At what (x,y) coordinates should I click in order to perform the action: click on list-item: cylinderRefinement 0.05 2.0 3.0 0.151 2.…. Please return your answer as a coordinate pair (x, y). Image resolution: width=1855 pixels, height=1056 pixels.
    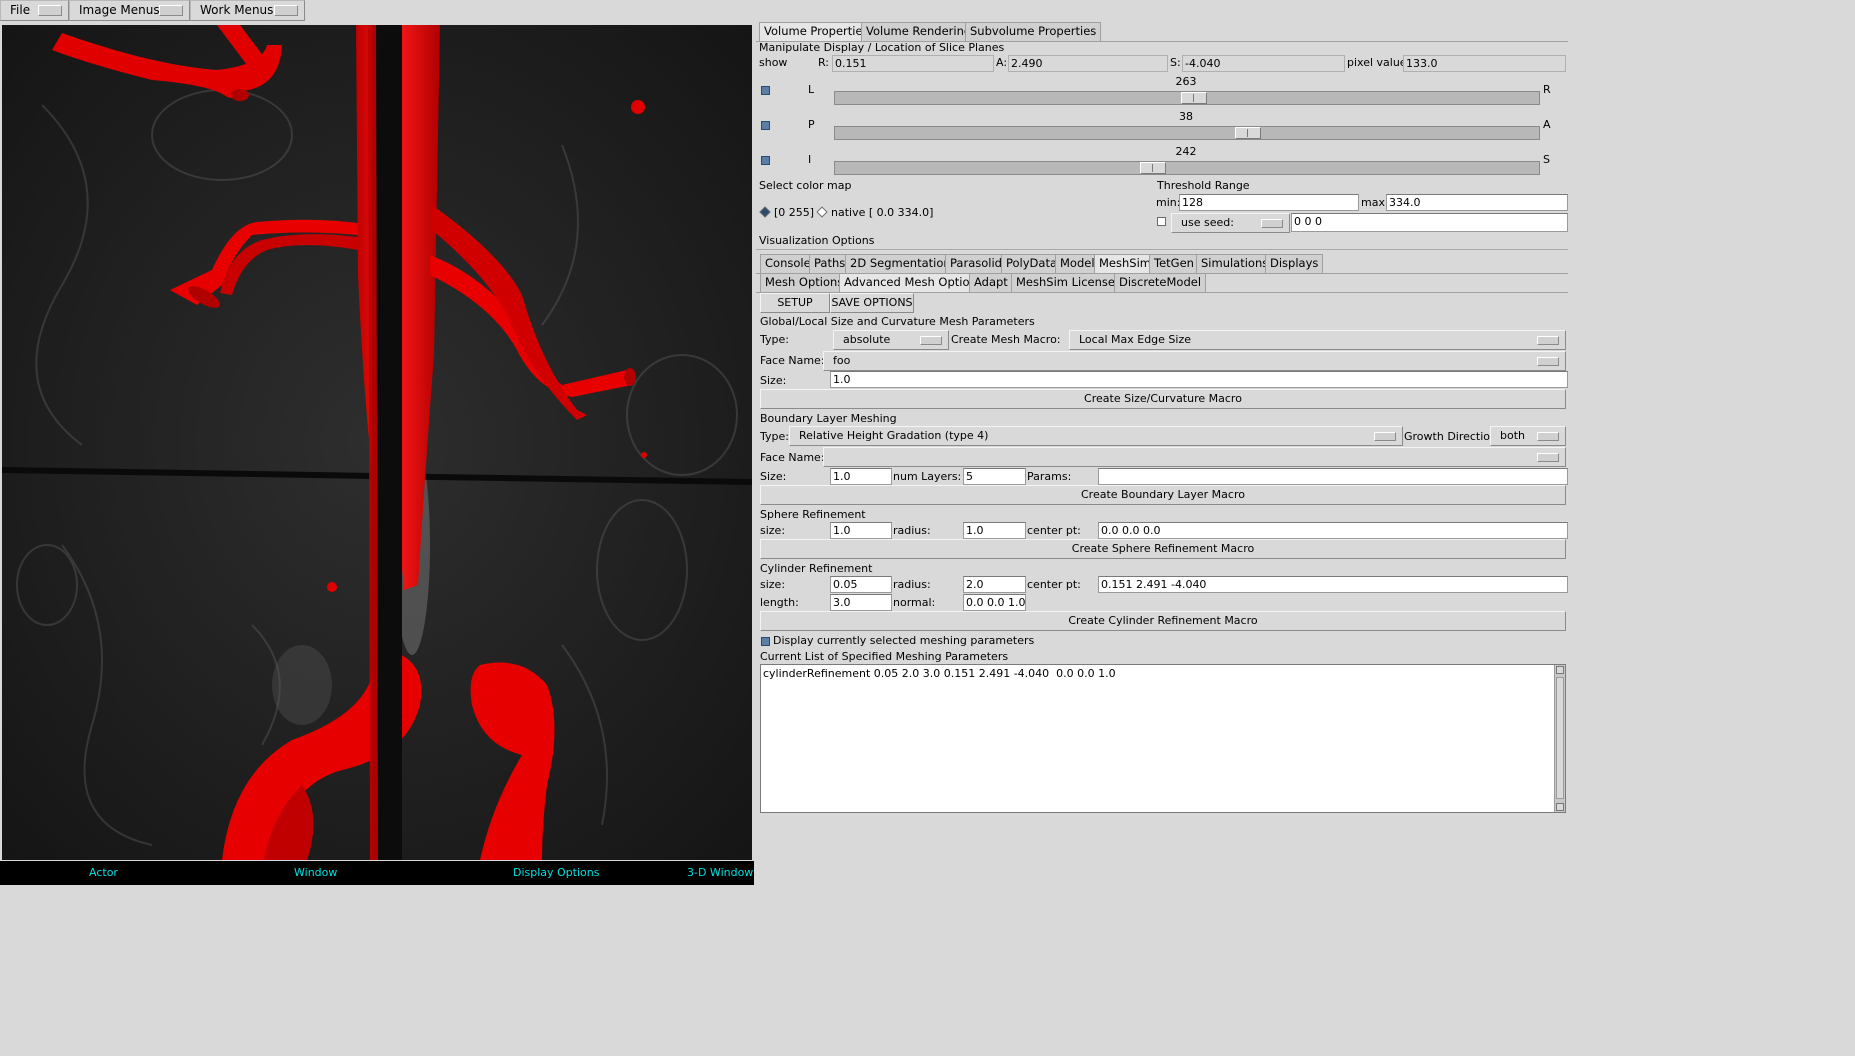
    Looking at the image, I should click on (939, 673).